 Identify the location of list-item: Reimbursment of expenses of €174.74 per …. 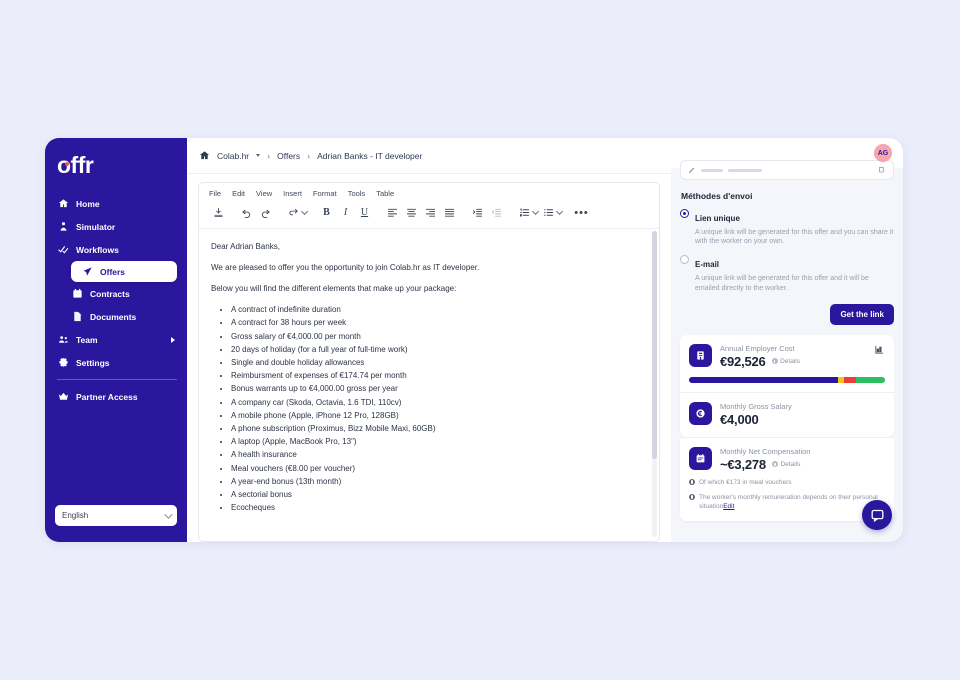
(438, 376).